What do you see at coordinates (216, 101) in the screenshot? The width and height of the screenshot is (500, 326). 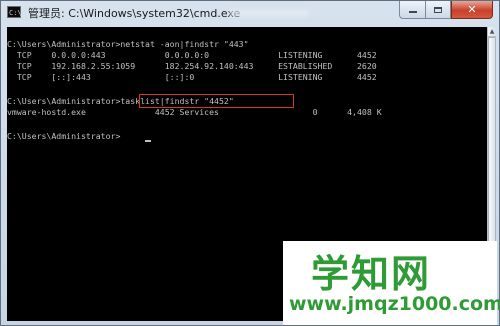 I see `tasklist-highlight-box` at bounding box center [216, 101].